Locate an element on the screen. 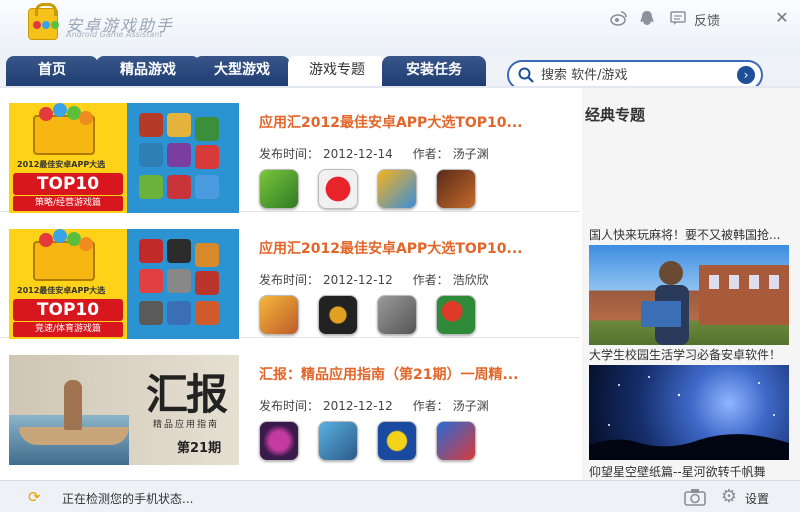 This screenshot has width=800, height=512. settings-link: 设置 is located at coordinates (757, 498).